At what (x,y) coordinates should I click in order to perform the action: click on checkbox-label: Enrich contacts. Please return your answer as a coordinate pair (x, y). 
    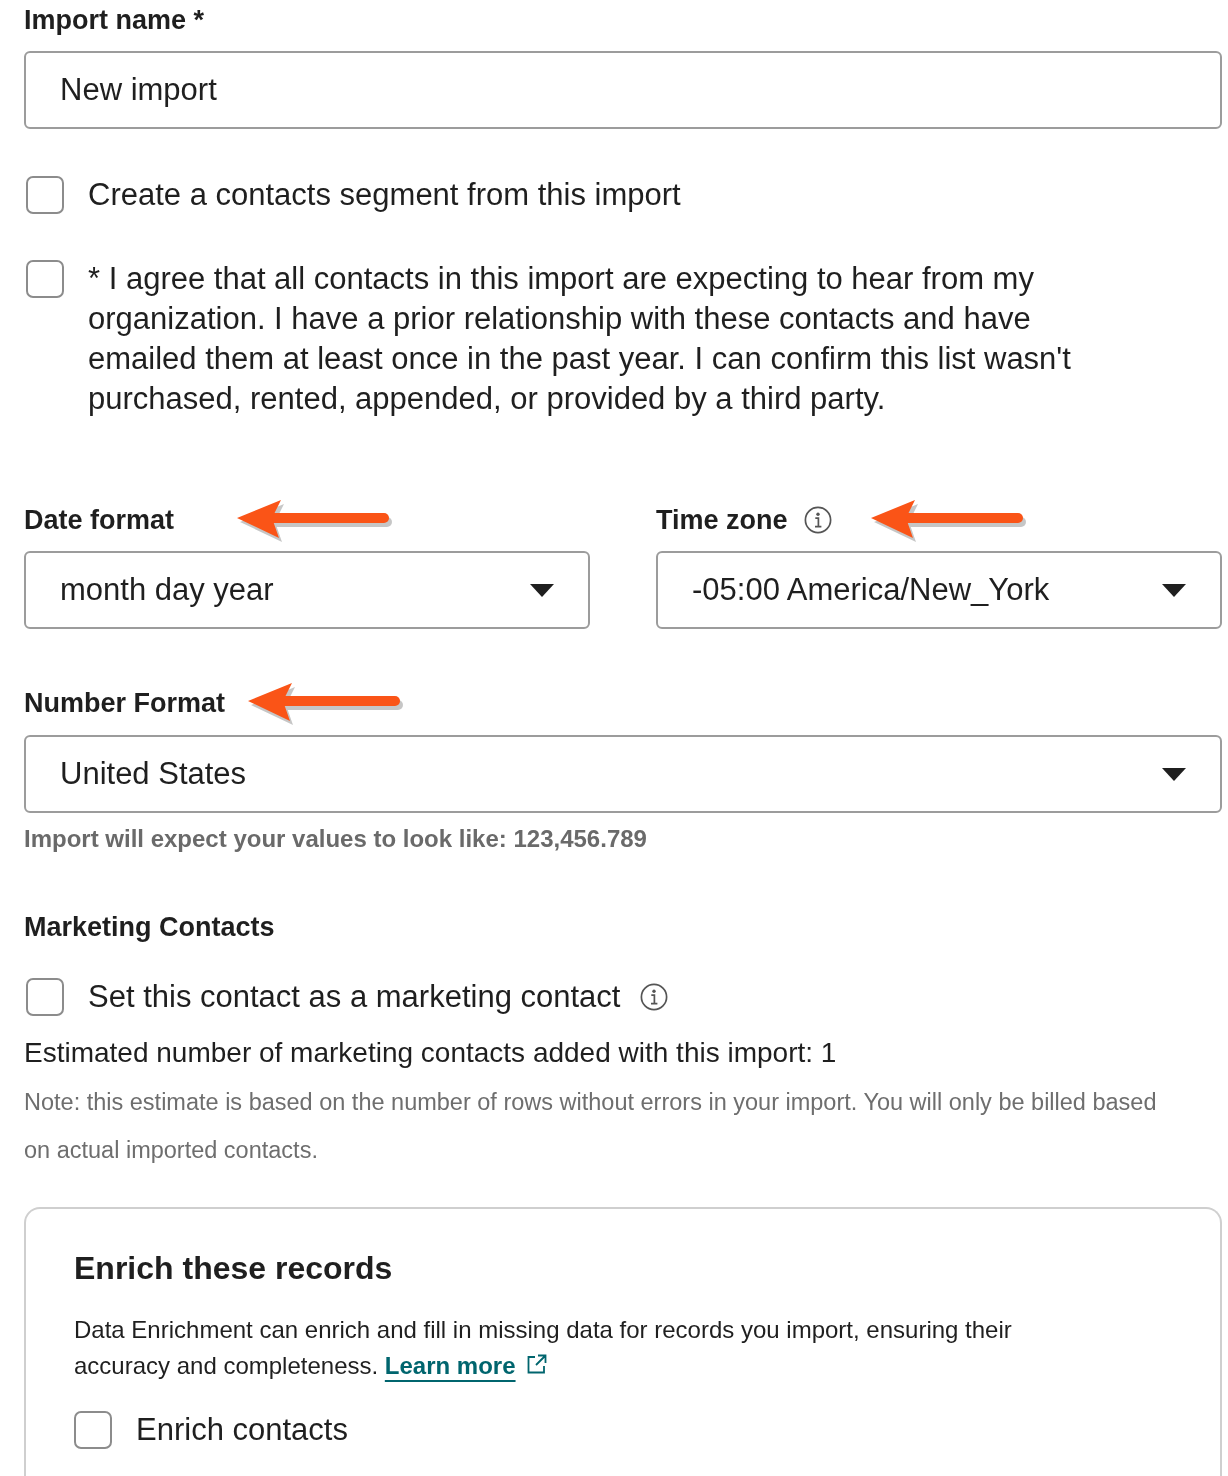
    Looking at the image, I should click on (242, 1430).